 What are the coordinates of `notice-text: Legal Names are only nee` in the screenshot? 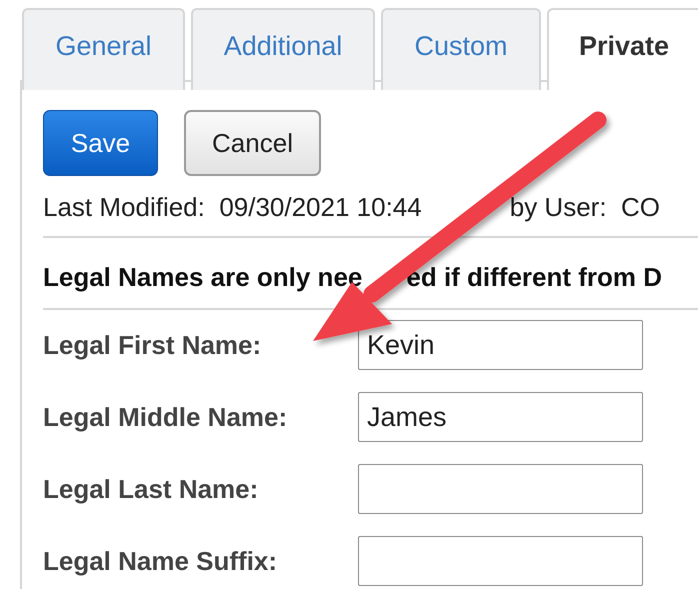 It's located at (202, 277).